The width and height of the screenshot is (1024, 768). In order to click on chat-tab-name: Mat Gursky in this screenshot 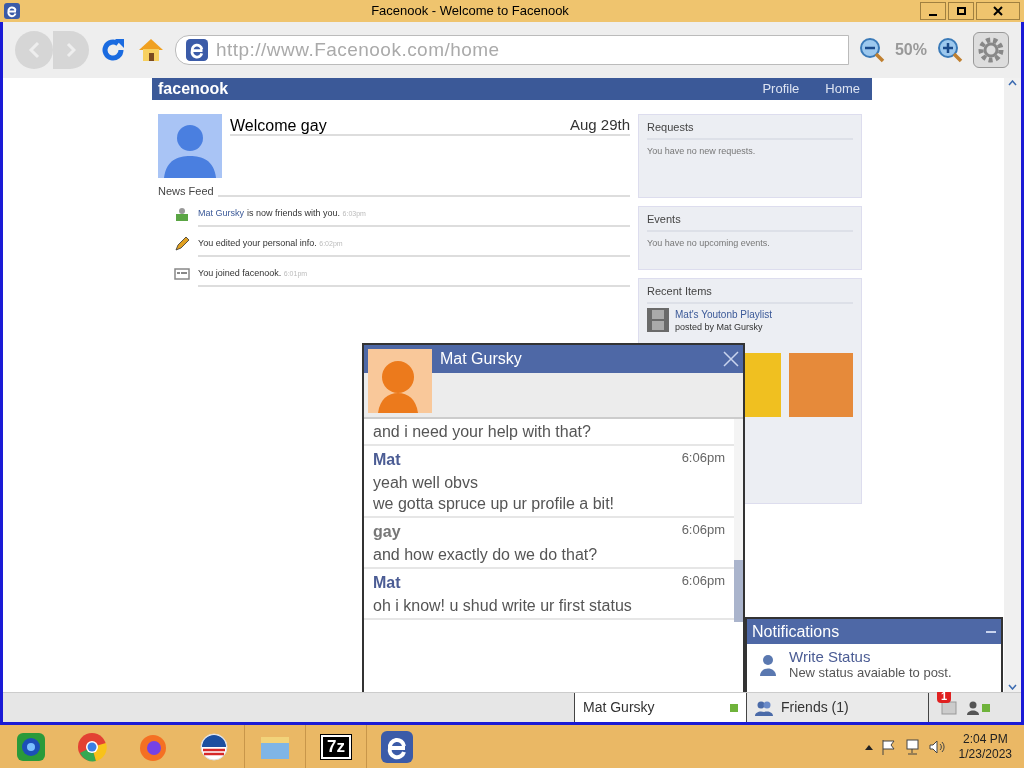, I will do `click(619, 707)`.